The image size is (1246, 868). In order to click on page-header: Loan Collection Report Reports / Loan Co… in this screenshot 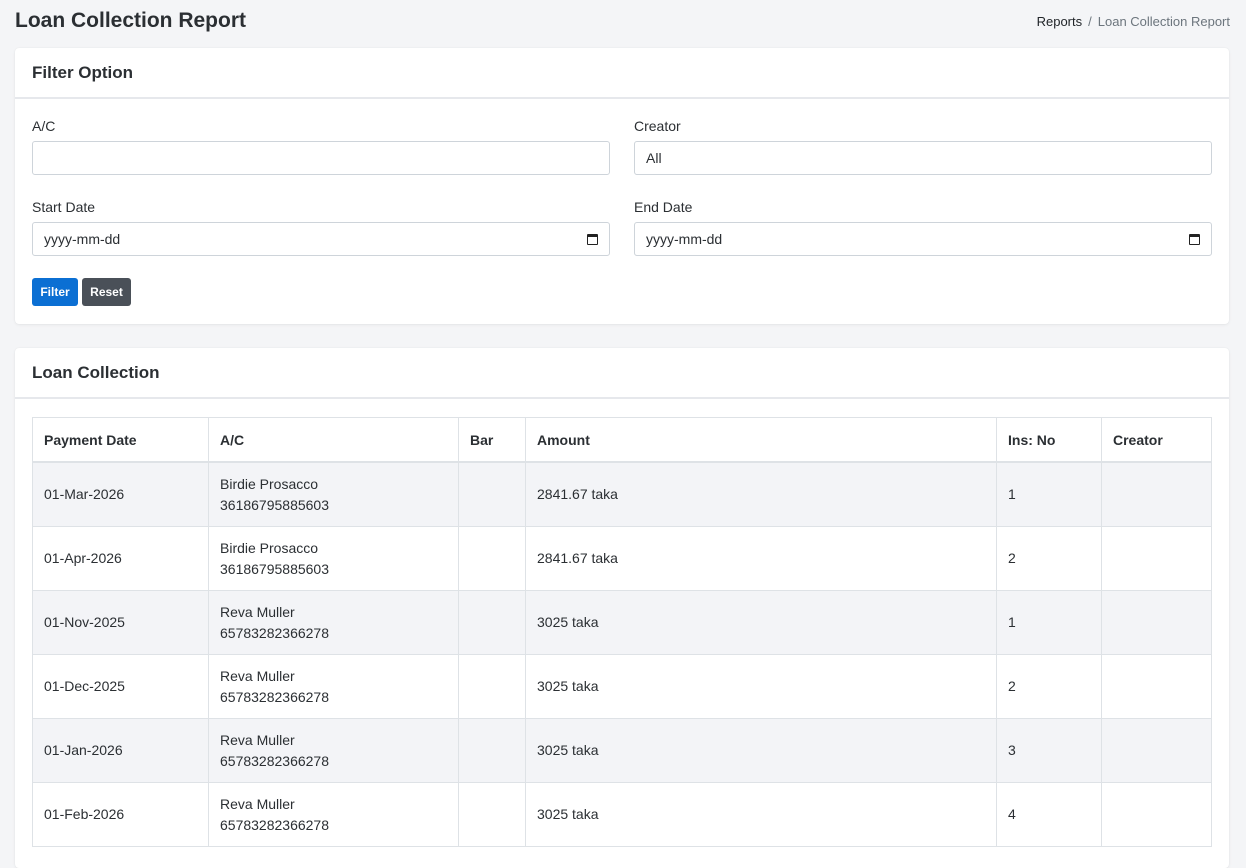, I will do `click(622, 21)`.